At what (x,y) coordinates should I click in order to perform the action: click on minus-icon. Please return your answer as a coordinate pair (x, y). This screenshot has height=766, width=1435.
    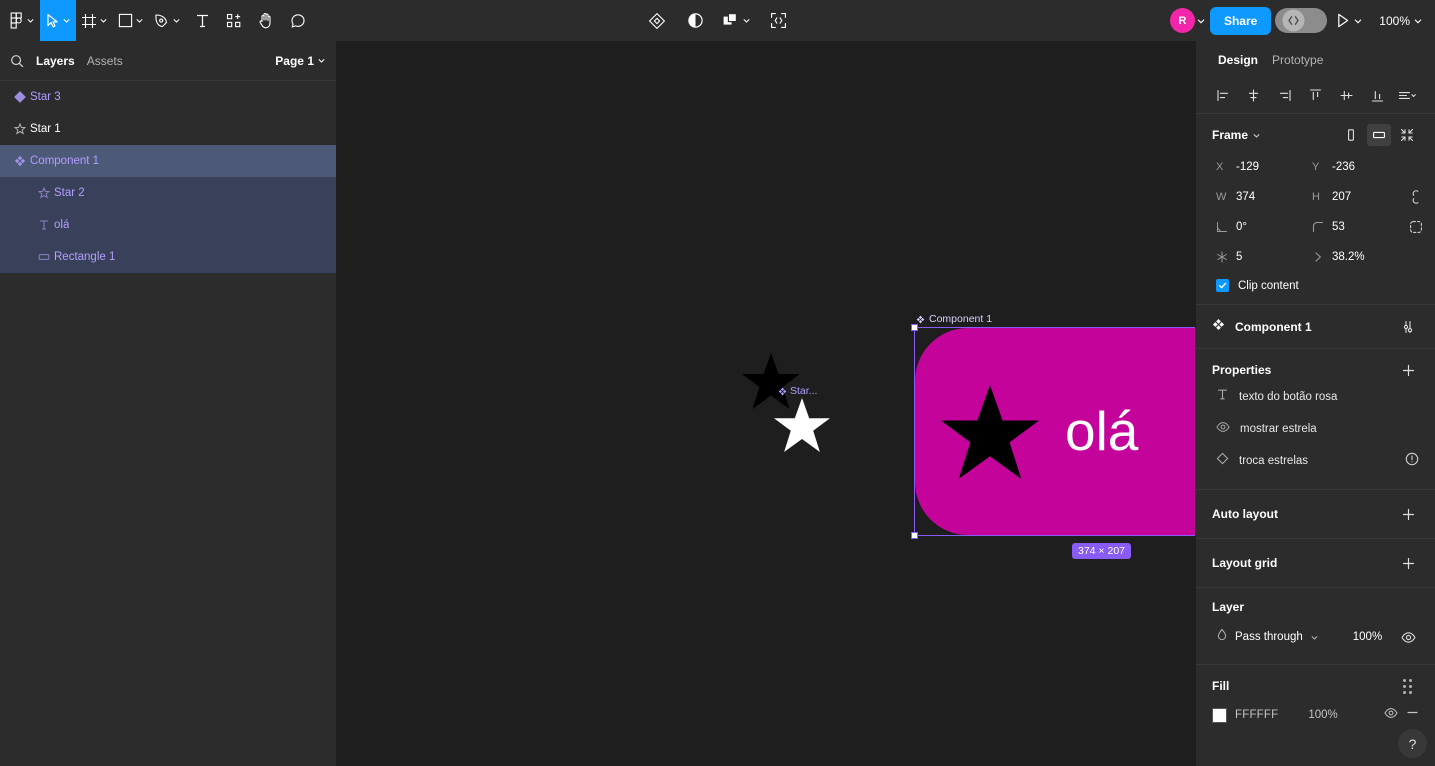
    Looking at the image, I should click on (1412, 715).